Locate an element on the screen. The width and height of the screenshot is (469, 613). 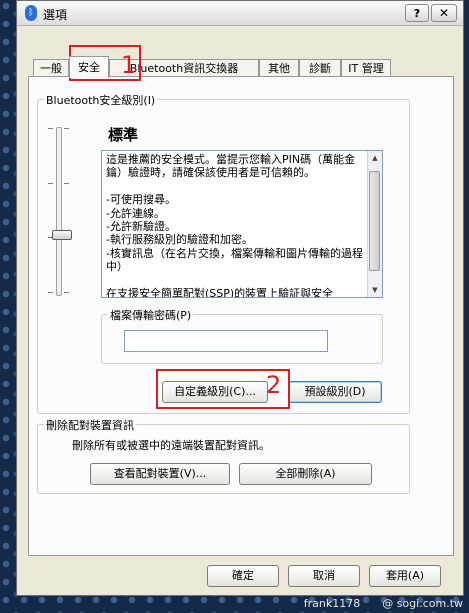
close-button: ✕ is located at coordinates (444, 13).